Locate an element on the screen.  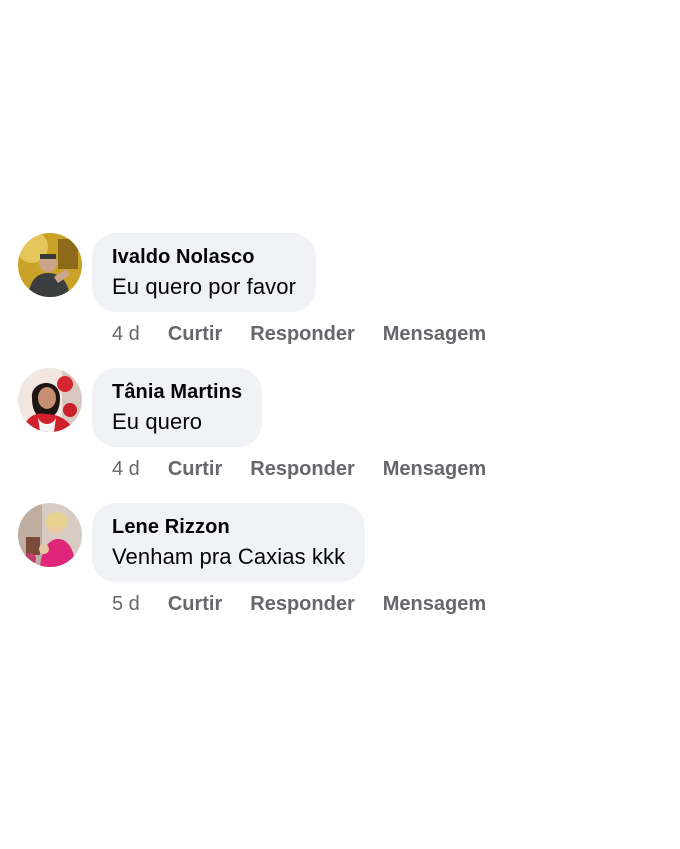
comment-author: Ivaldo Nolasco is located at coordinates (204, 257).